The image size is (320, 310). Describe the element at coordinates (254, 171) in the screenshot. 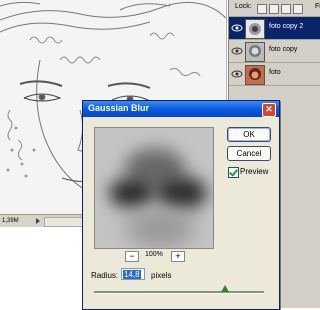

I see `preview-label: Preview` at that location.